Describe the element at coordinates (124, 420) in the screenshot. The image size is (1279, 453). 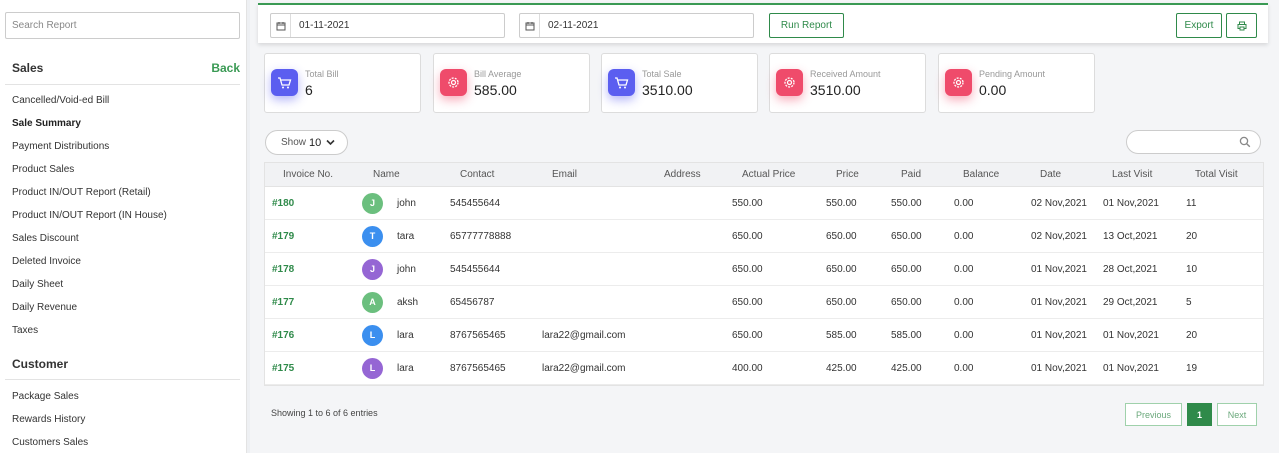
I see `sidebar-item-rewards-history: Rewards History` at that location.